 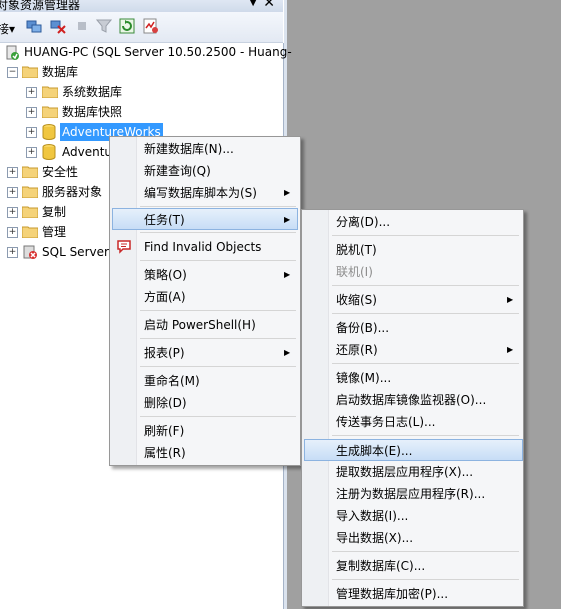 What do you see at coordinates (12, 52) in the screenshot?
I see `server-icon` at bounding box center [12, 52].